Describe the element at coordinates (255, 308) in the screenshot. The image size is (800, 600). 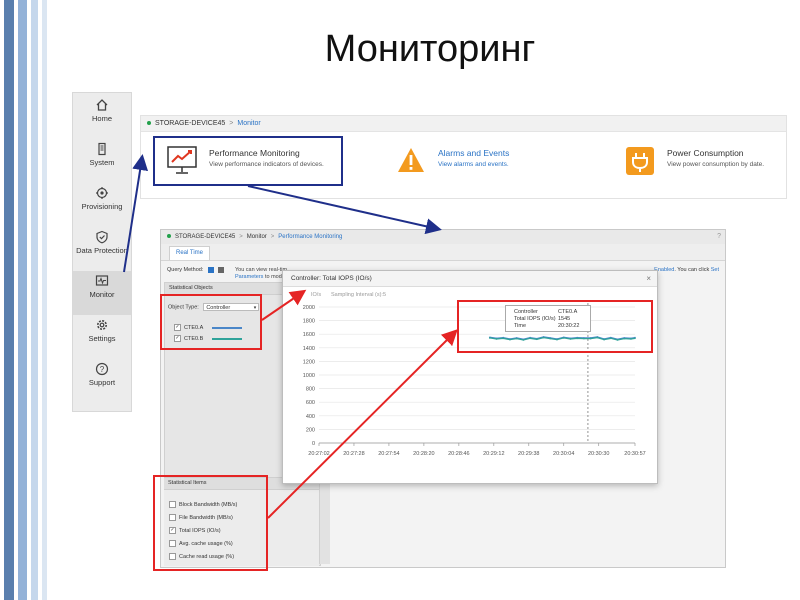
I see `chevron-down-icon: ▾` at that location.